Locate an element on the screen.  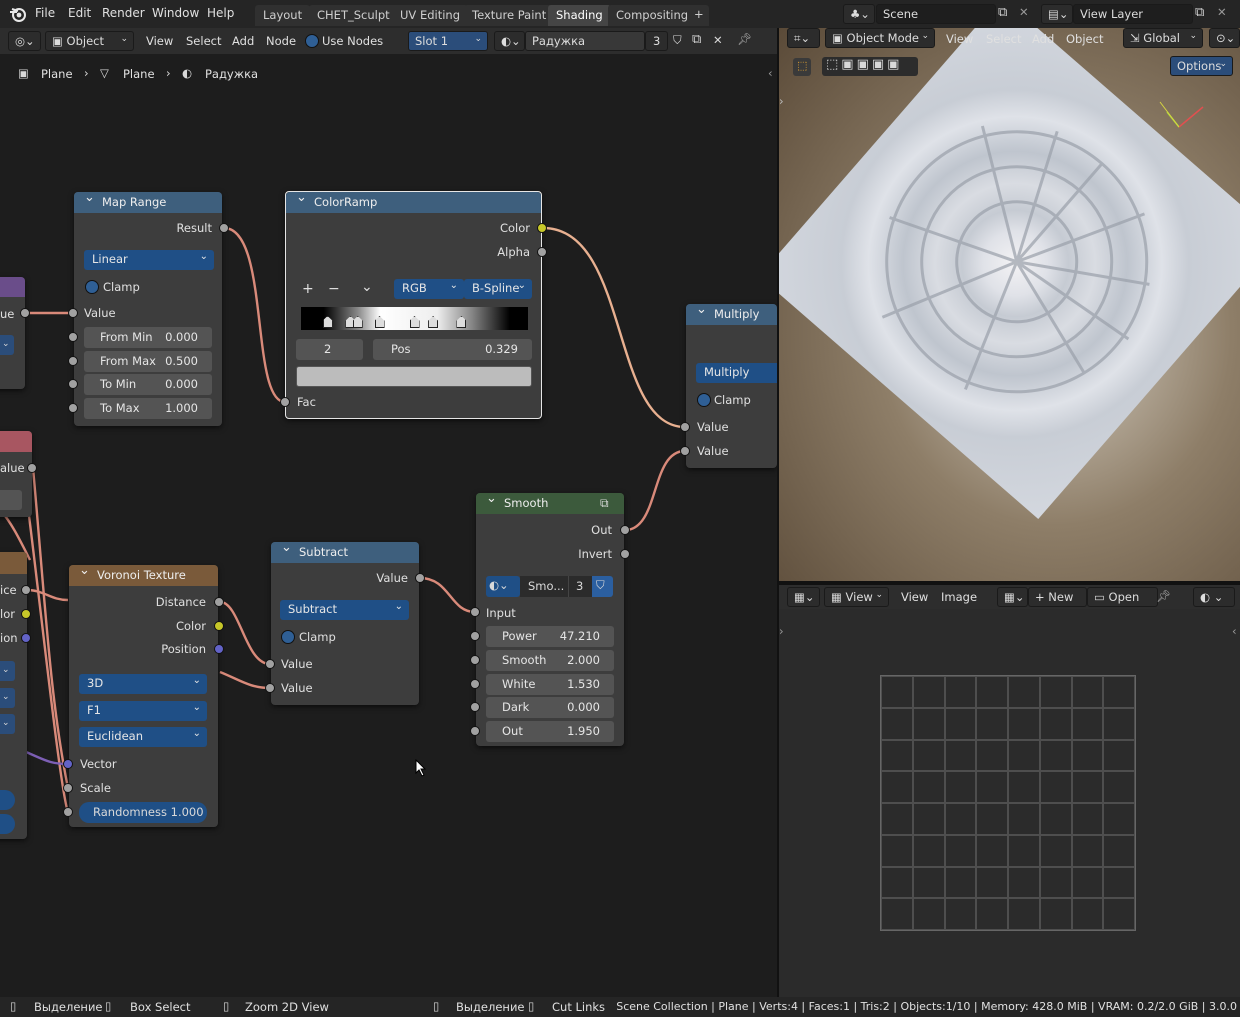
ramp-menu-chevron-icon: ⌄ is located at coordinates (367, 287).